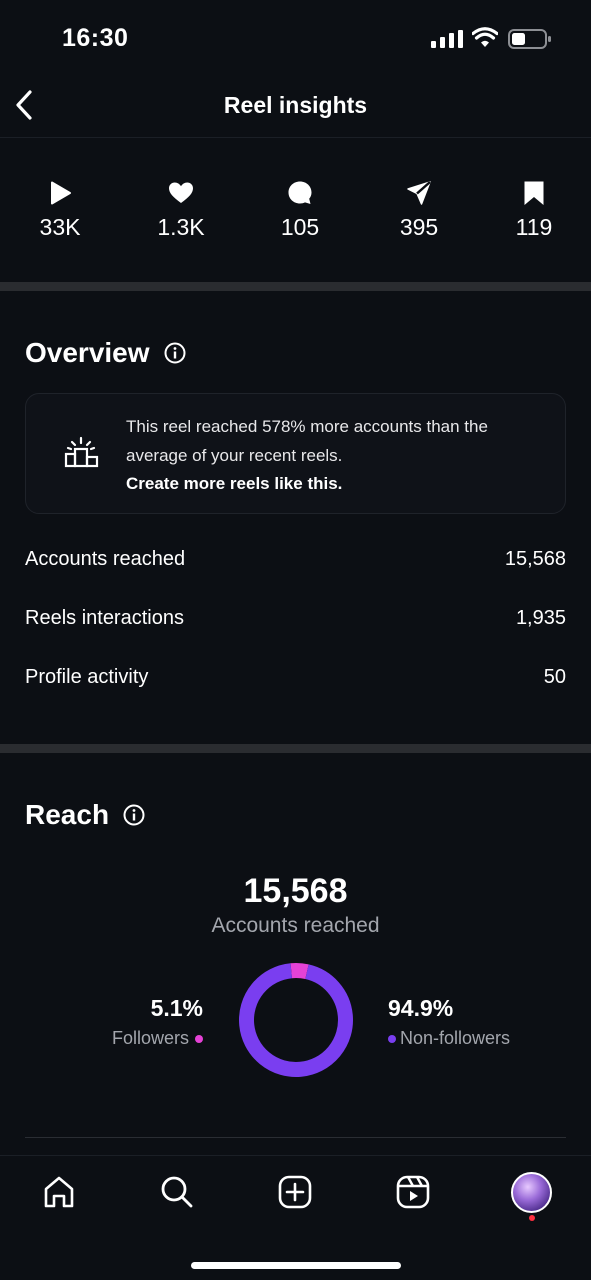 Image resolution: width=591 pixels, height=1280 pixels. Describe the element at coordinates (234, 484) in the screenshot. I see `create-more-reels-link: Create more reels like this.` at that location.